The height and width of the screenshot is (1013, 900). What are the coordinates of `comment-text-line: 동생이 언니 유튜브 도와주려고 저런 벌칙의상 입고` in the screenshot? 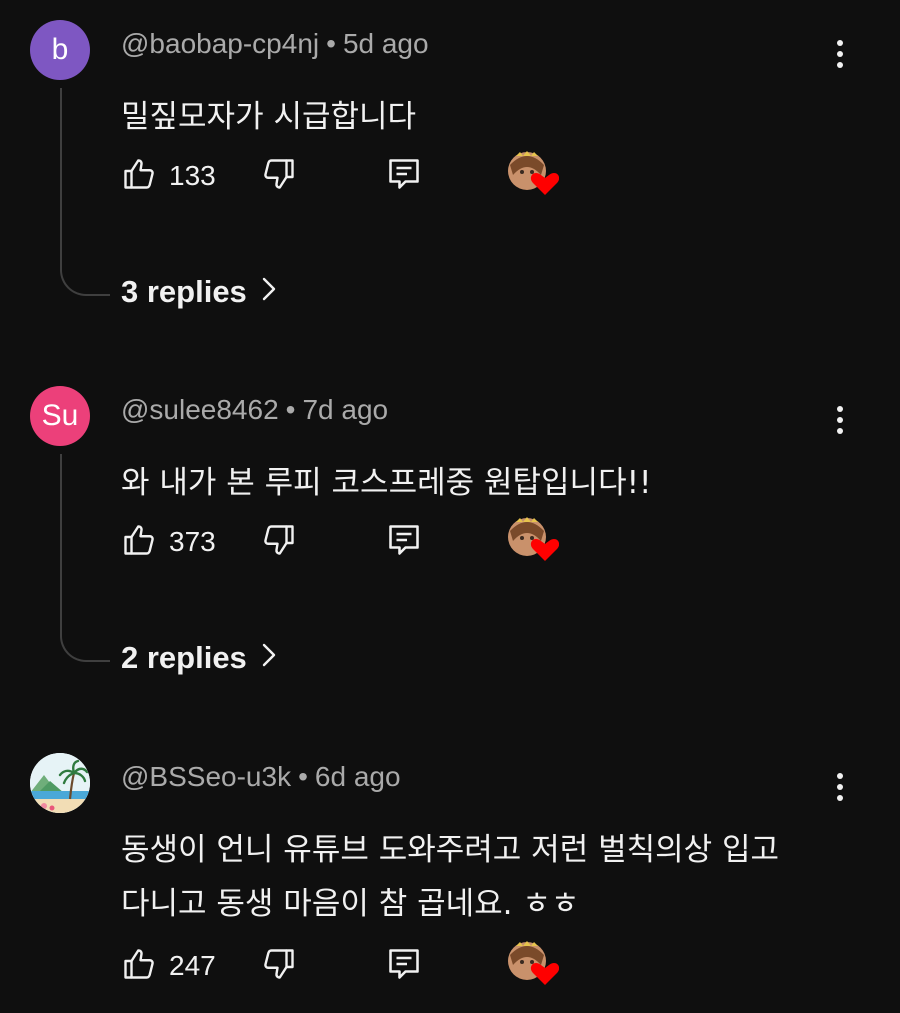 It's located at (450, 850).